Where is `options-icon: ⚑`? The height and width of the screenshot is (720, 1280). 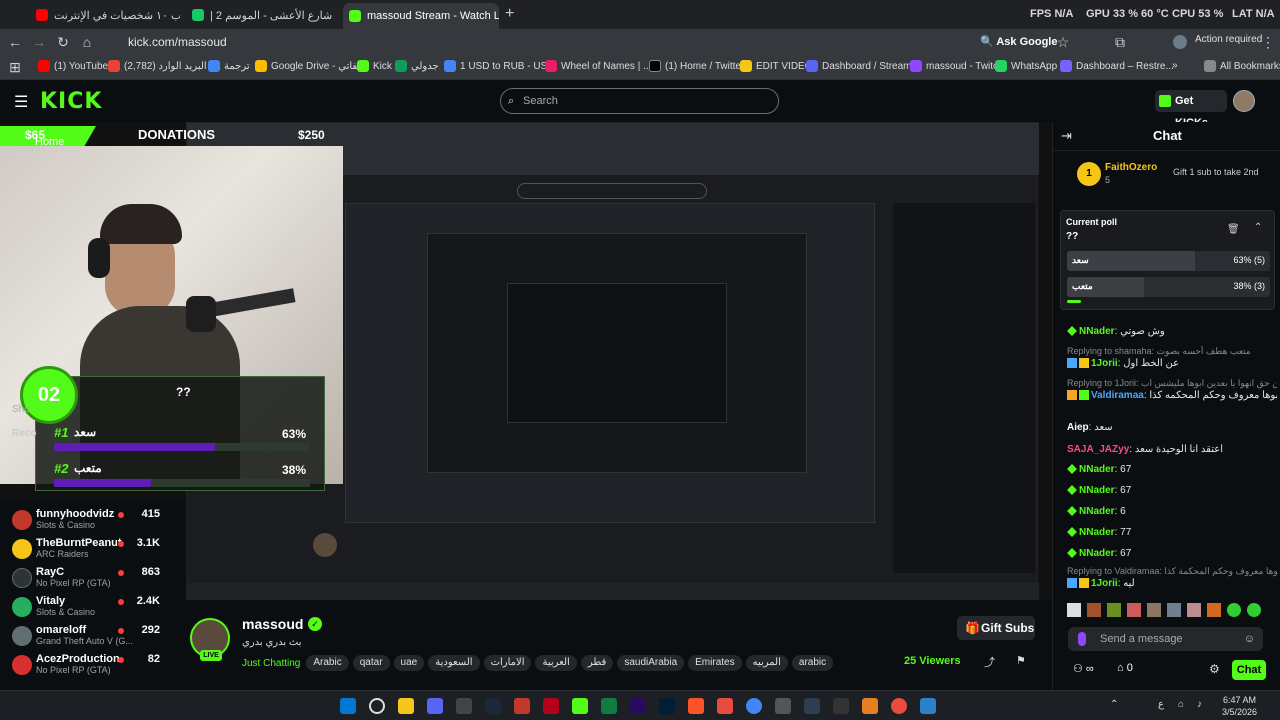 options-icon: ⚑ is located at coordinates (1021, 660).